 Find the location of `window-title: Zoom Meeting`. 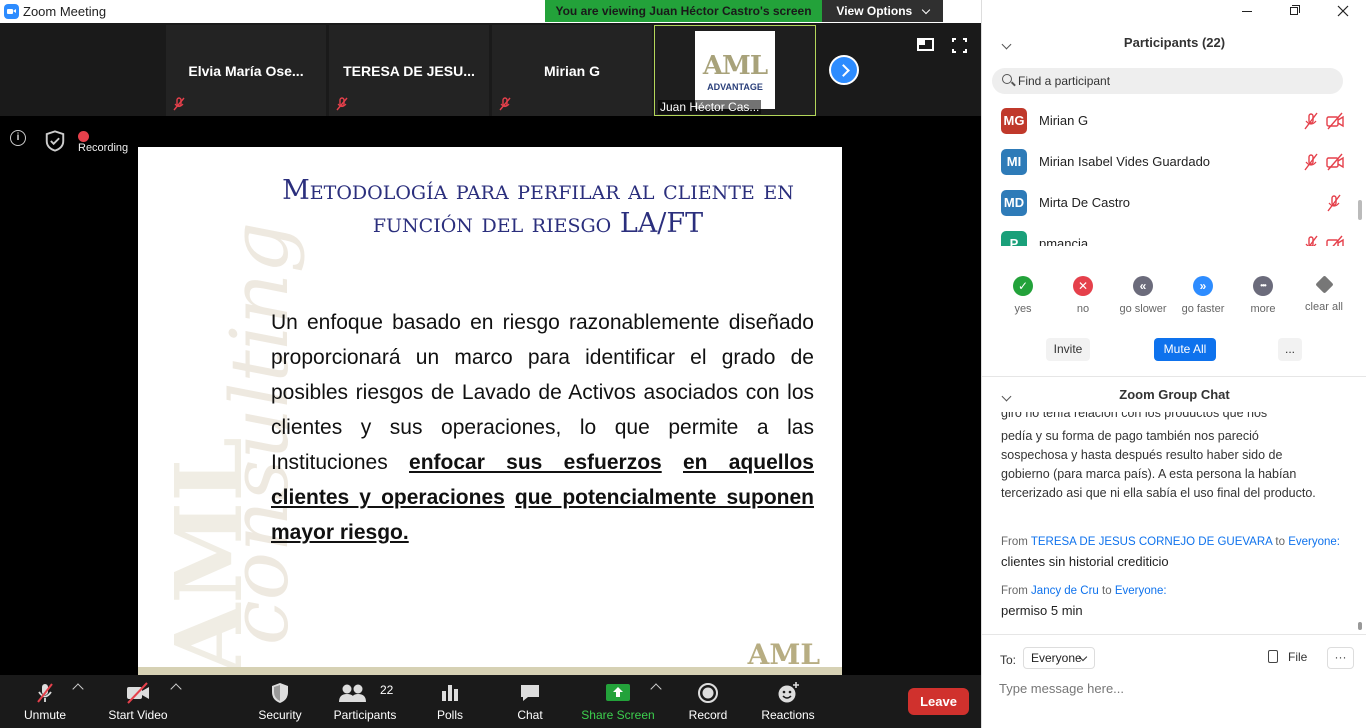

window-title: Zoom Meeting is located at coordinates (65, 11).